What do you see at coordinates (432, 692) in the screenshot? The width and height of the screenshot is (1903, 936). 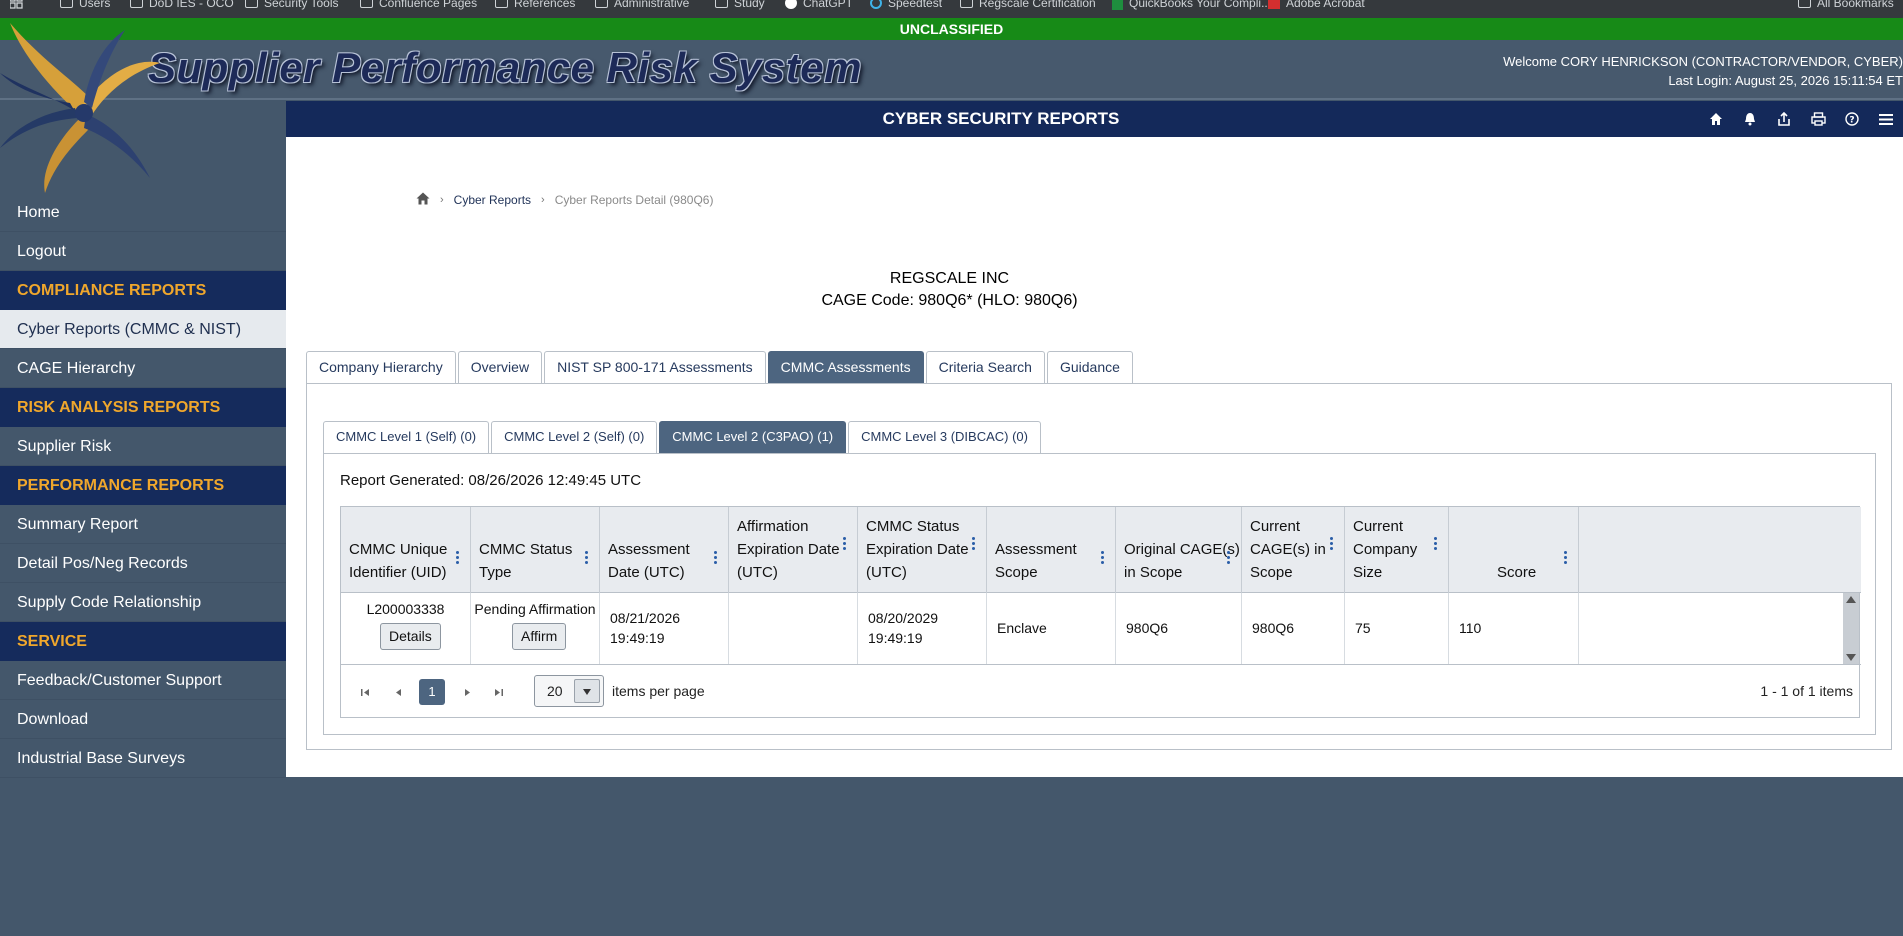 I see `page-number: 1` at bounding box center [432, 692].